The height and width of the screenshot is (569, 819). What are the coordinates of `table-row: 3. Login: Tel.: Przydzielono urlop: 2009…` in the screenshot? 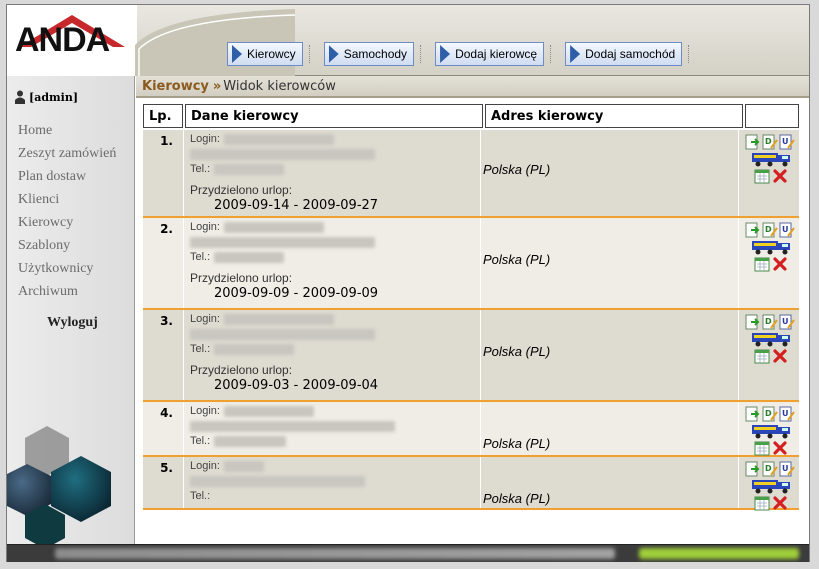 It's located at (471, 356).